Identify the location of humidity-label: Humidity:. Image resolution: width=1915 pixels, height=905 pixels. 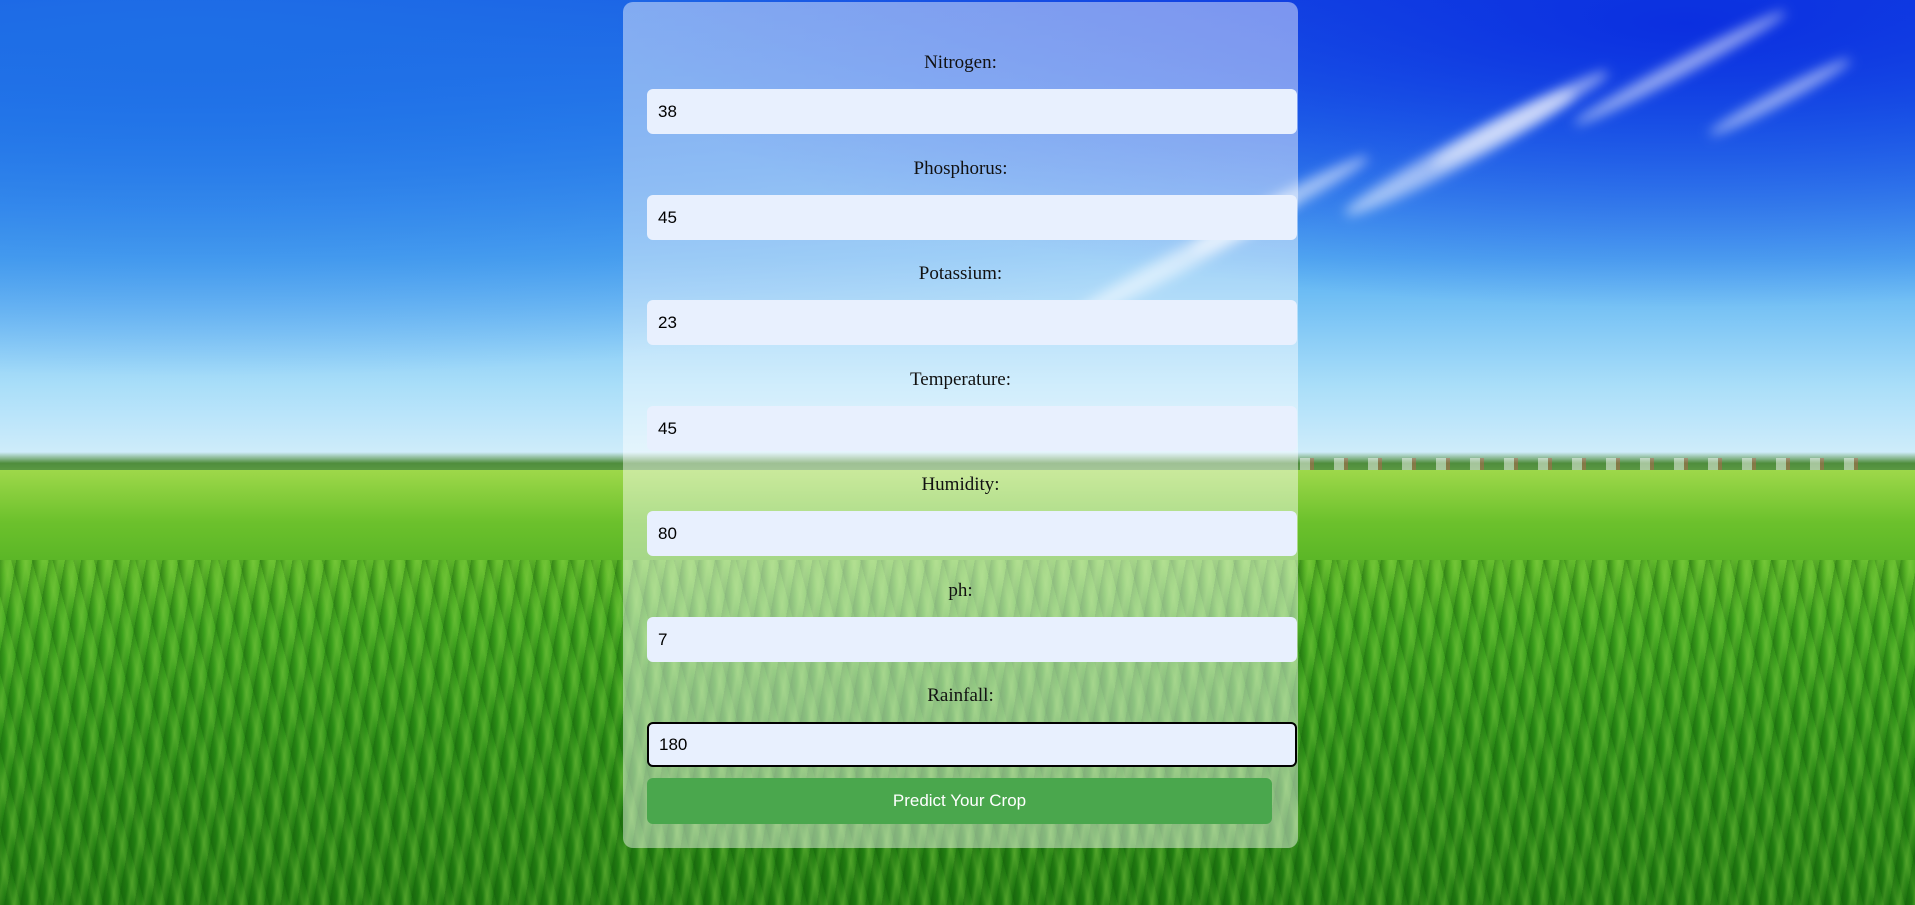
(960, 484).